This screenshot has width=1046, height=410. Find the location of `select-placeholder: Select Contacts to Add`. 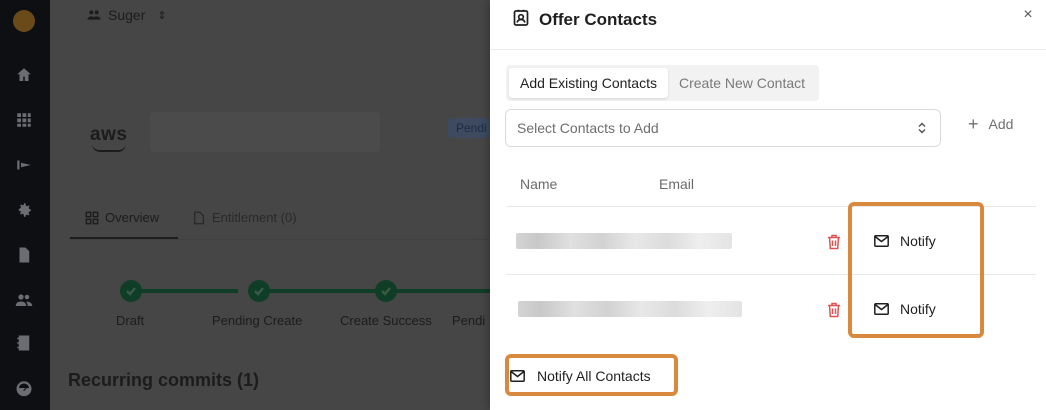

select-placeholder: Select Contacts to Add is located at coordinates (588, 128).